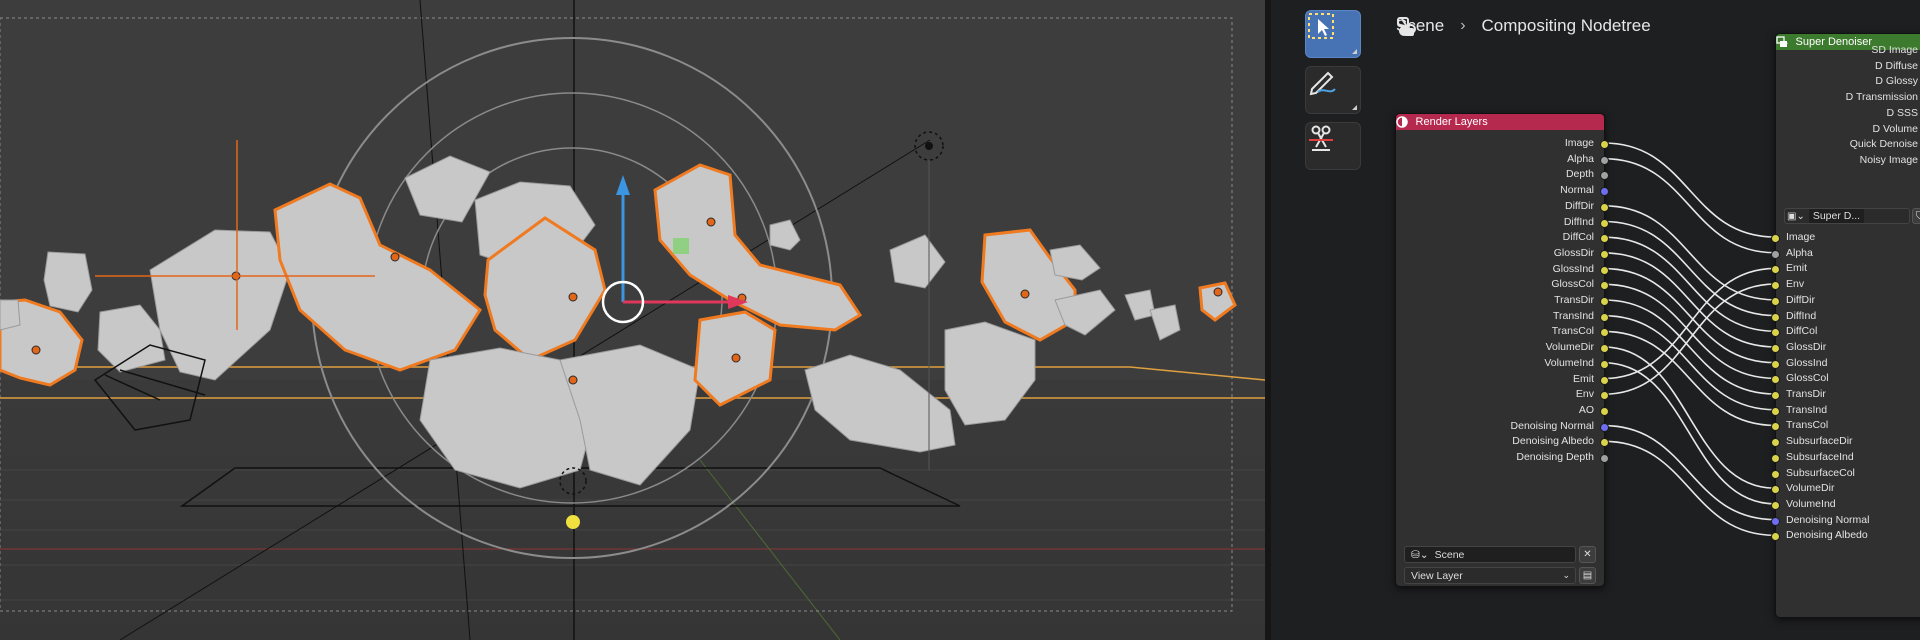 The height and width of the screenshot is (640, 1920). I want to click on rl-output-depth: Depth, so click(1587, 174).